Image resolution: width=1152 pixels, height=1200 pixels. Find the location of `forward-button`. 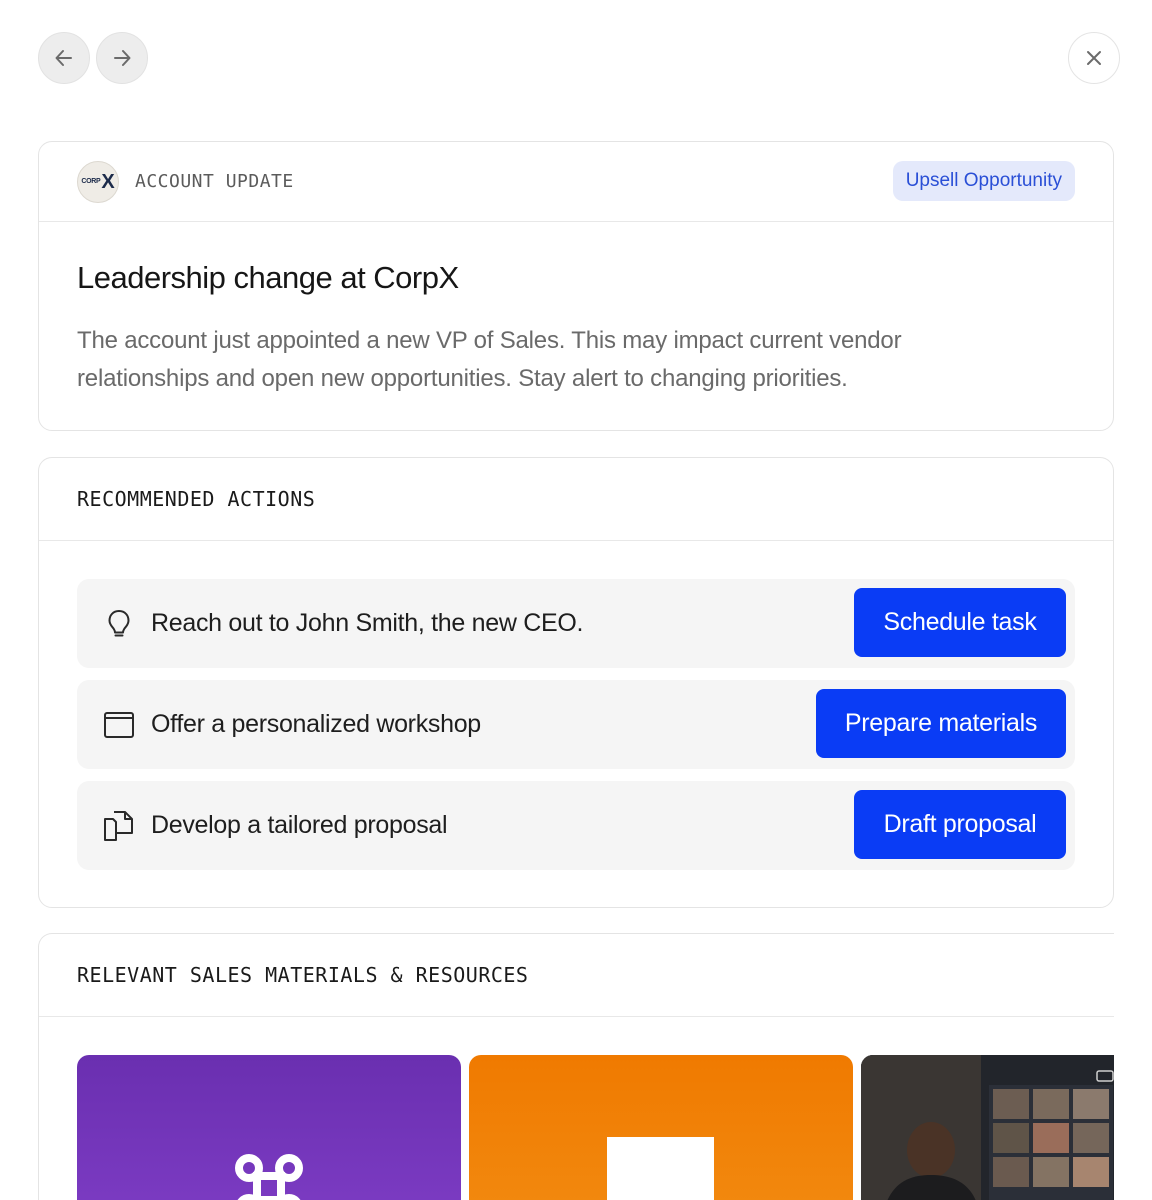

forward-button is located at coordinates (122, 58).